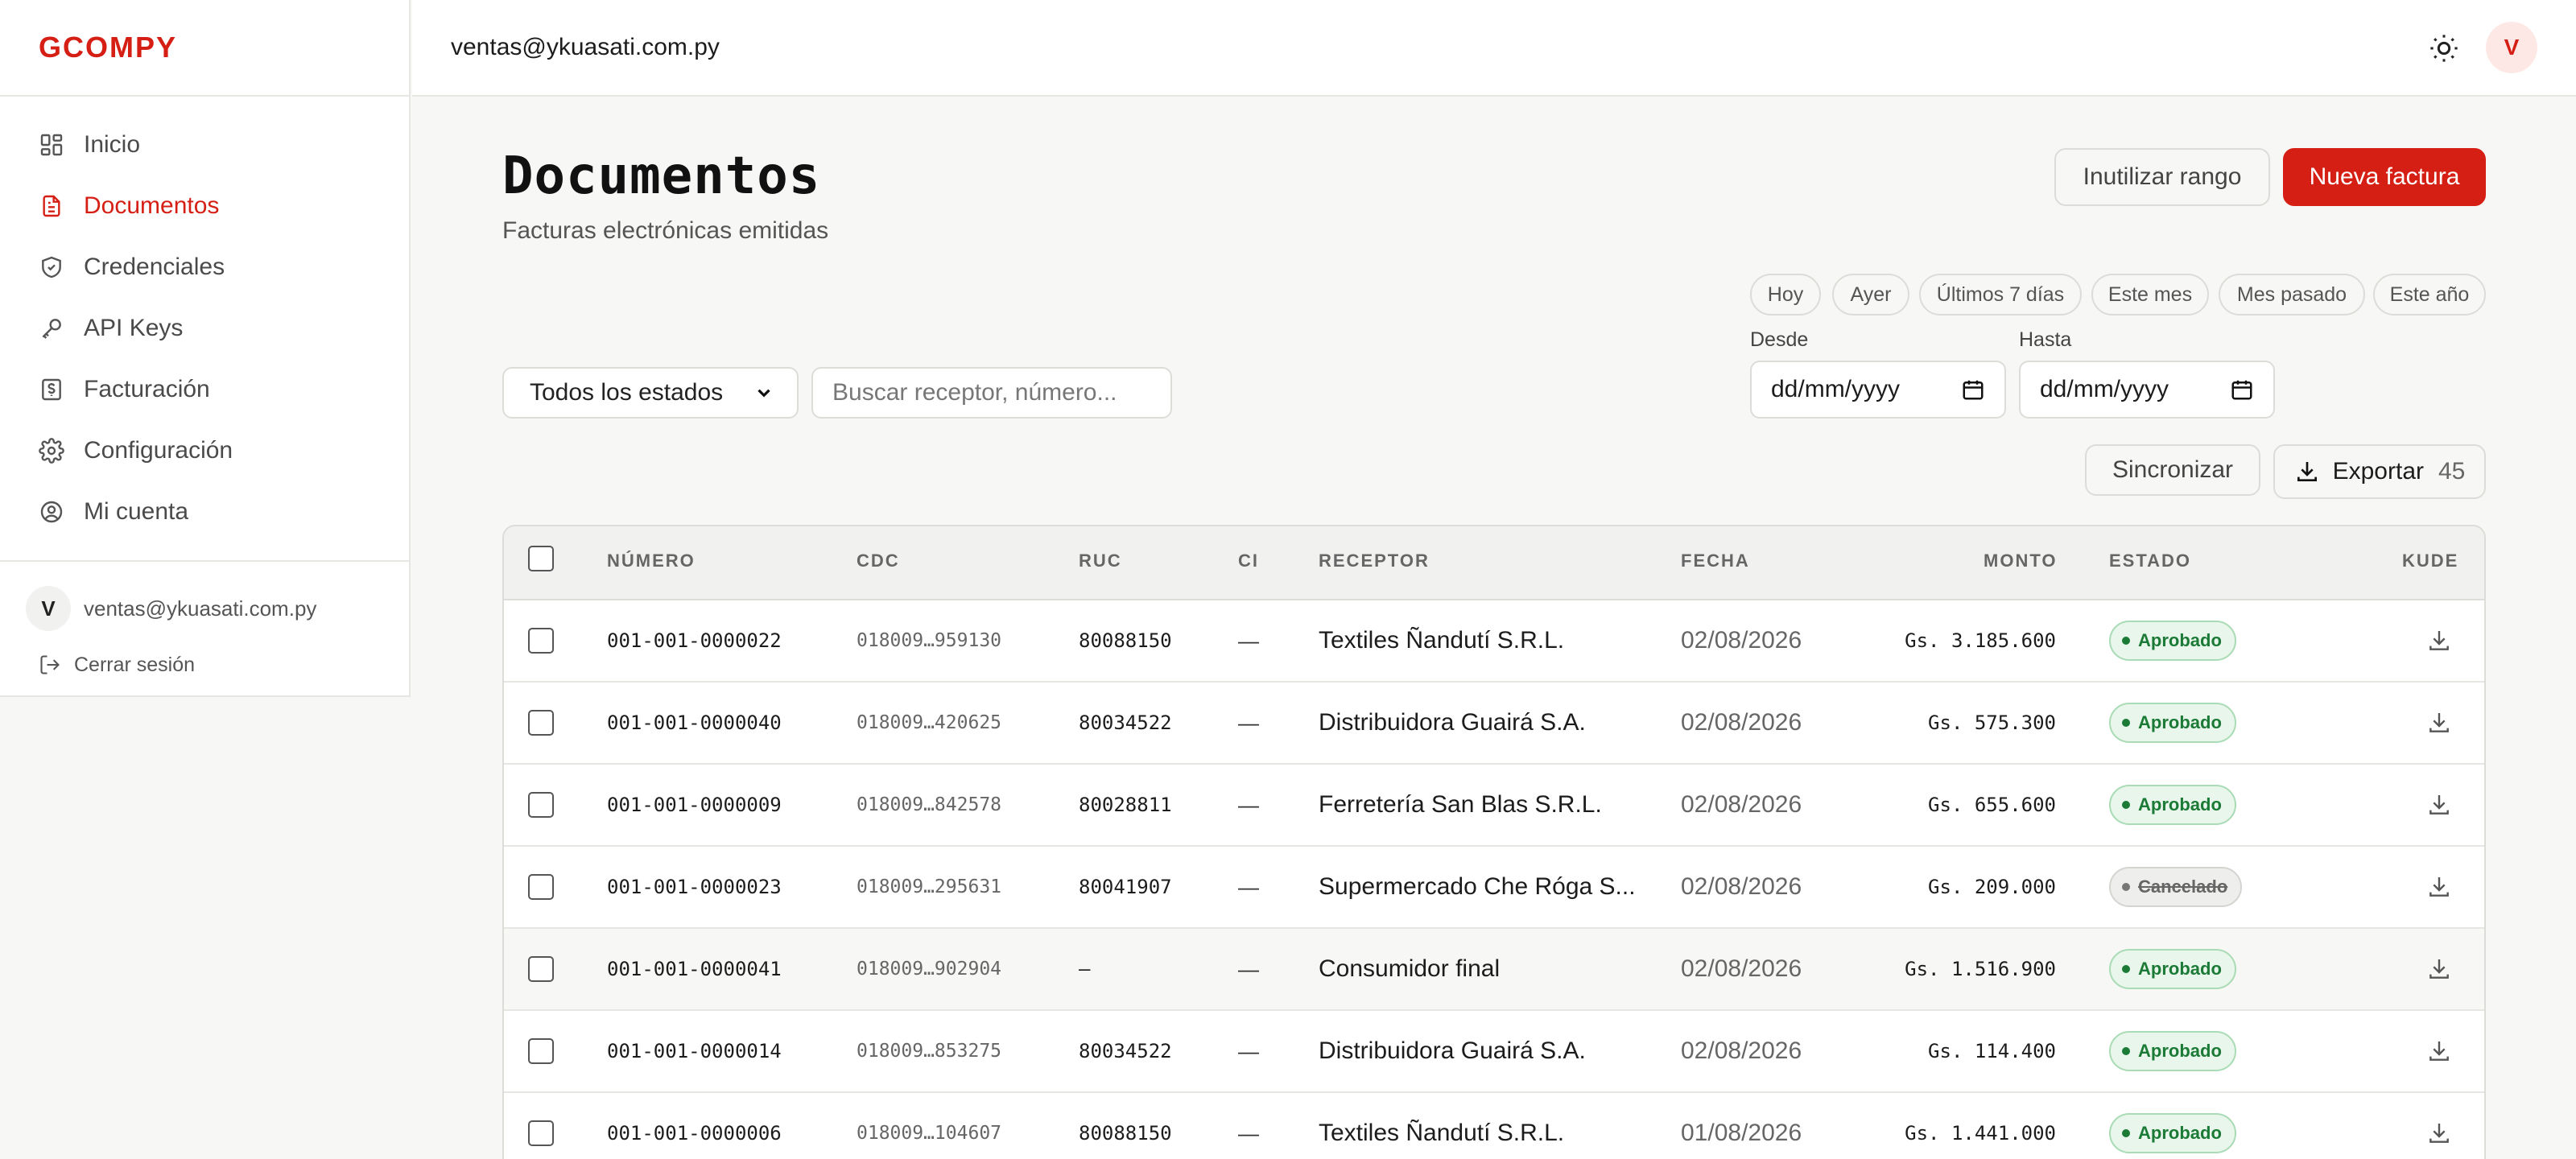 This screenshot has height=1159, width=2576. What do you see at coordinates (650, 393) in the screenshot?
I see `estado-select: Todos los estados` at bounding box center [650, 393].